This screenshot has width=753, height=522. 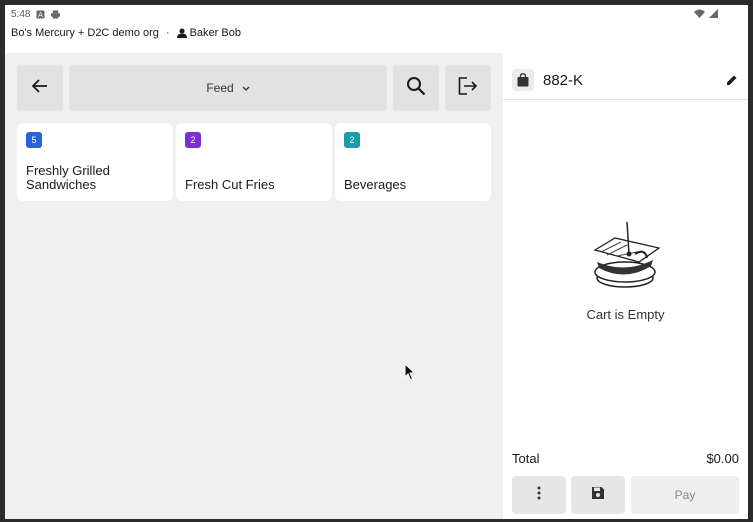 I want to click on more-options-button, so click(x=539, y=495).